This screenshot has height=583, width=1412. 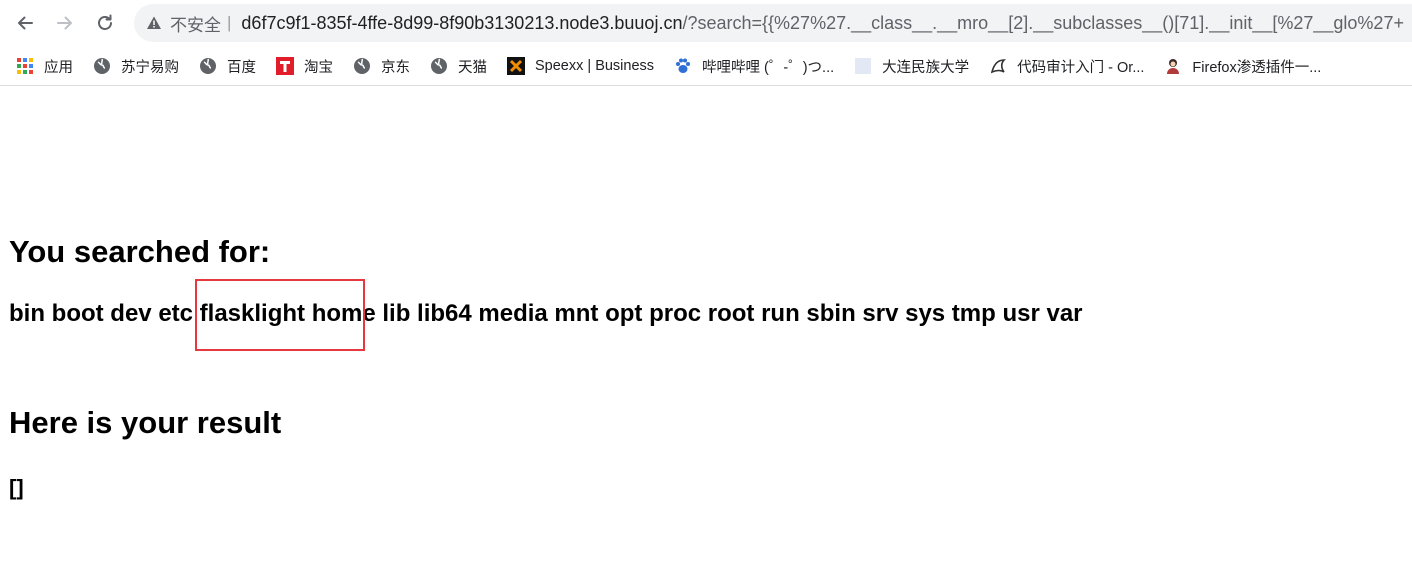 What do you see at coordinates (926, 67) in the screenshot?
I see `bookmark-label: 大连民族大学` at bounding box center [926, 67].